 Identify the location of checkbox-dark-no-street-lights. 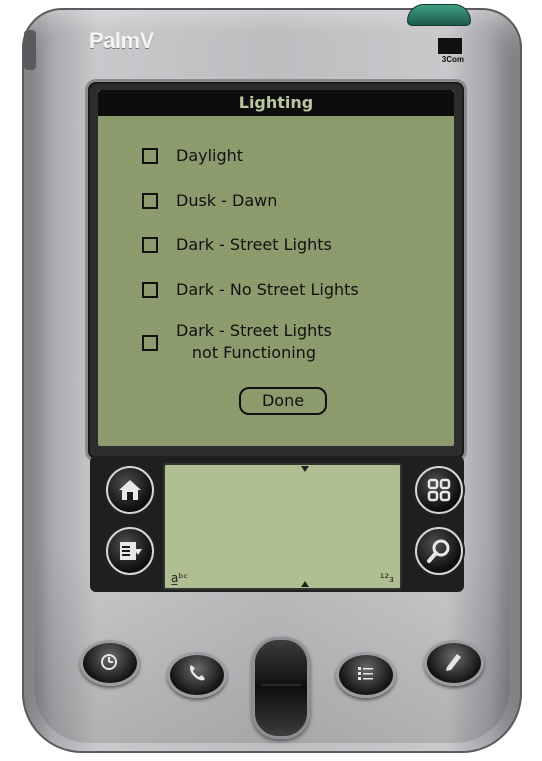
(150, 290).